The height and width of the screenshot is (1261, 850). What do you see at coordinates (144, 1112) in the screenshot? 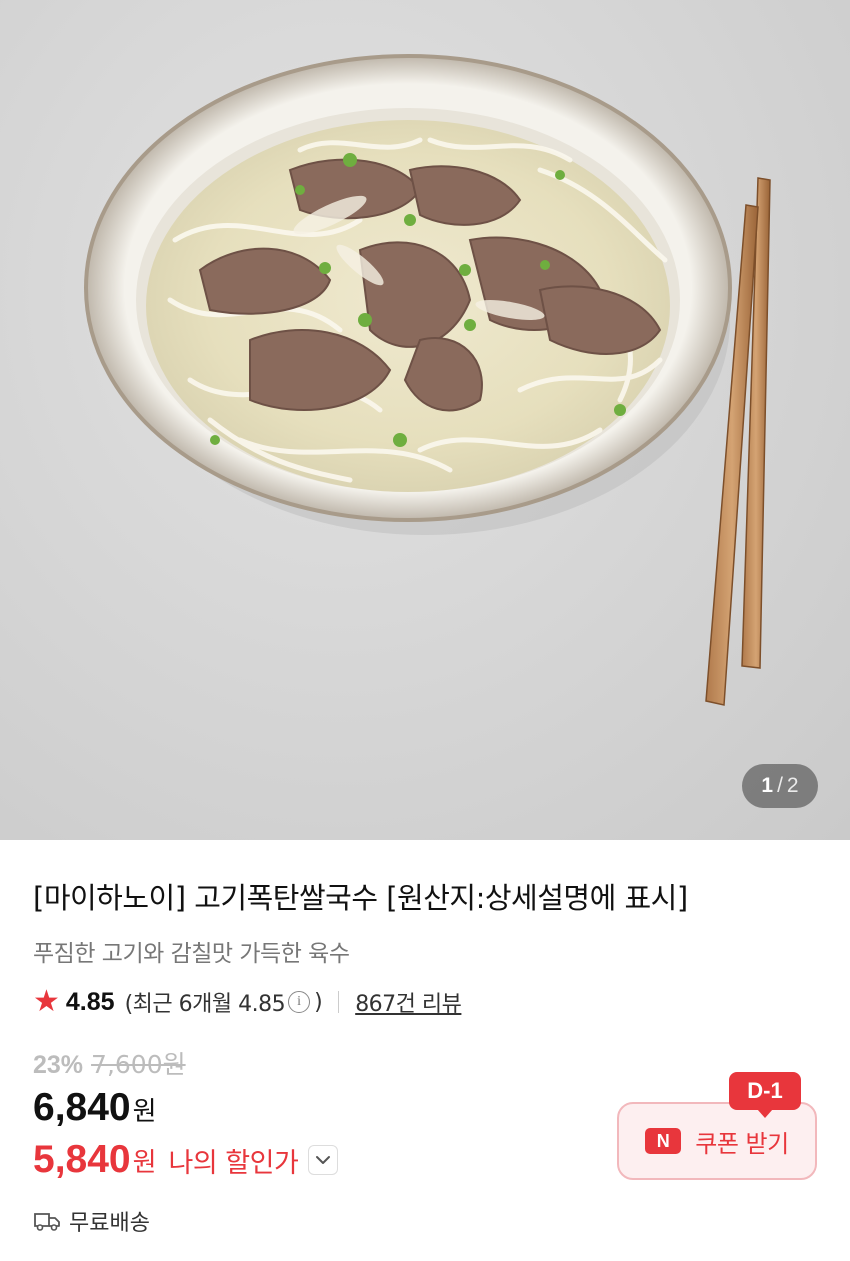
I see `sale-price-unit: 원` at bounding box center [144, 1112].